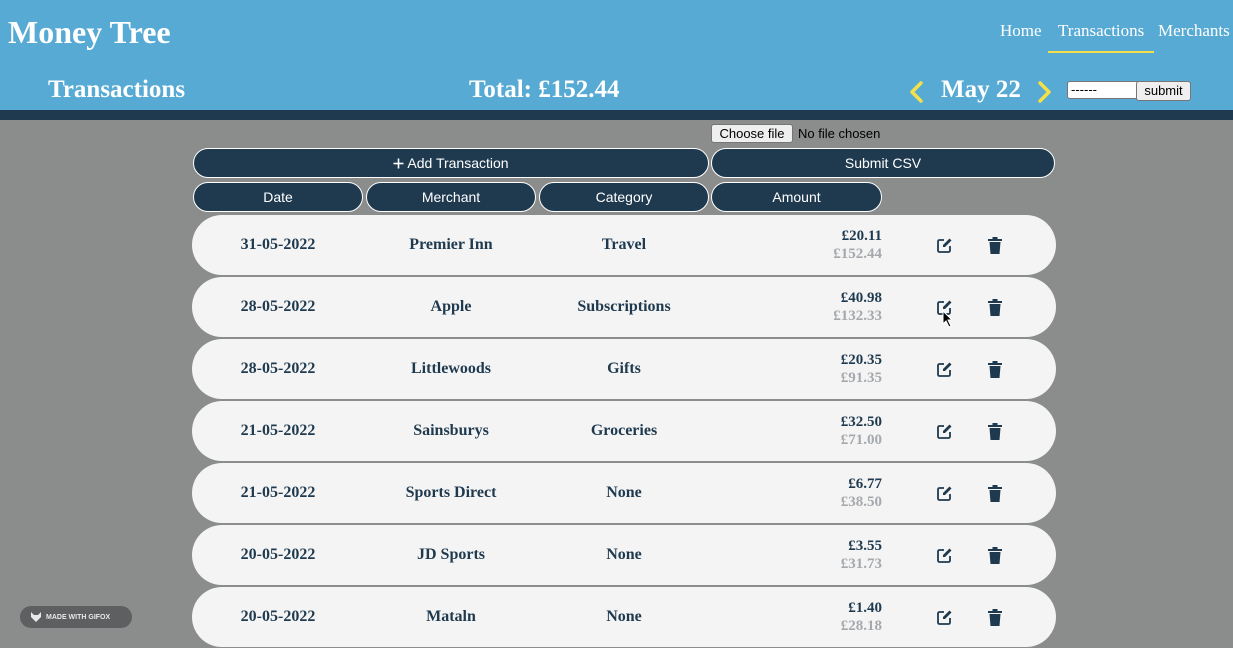 This screenshot has height=648, width=1233. I want to click on gifox-watermark: MADE WITH GIFOX, so click(76, 617).